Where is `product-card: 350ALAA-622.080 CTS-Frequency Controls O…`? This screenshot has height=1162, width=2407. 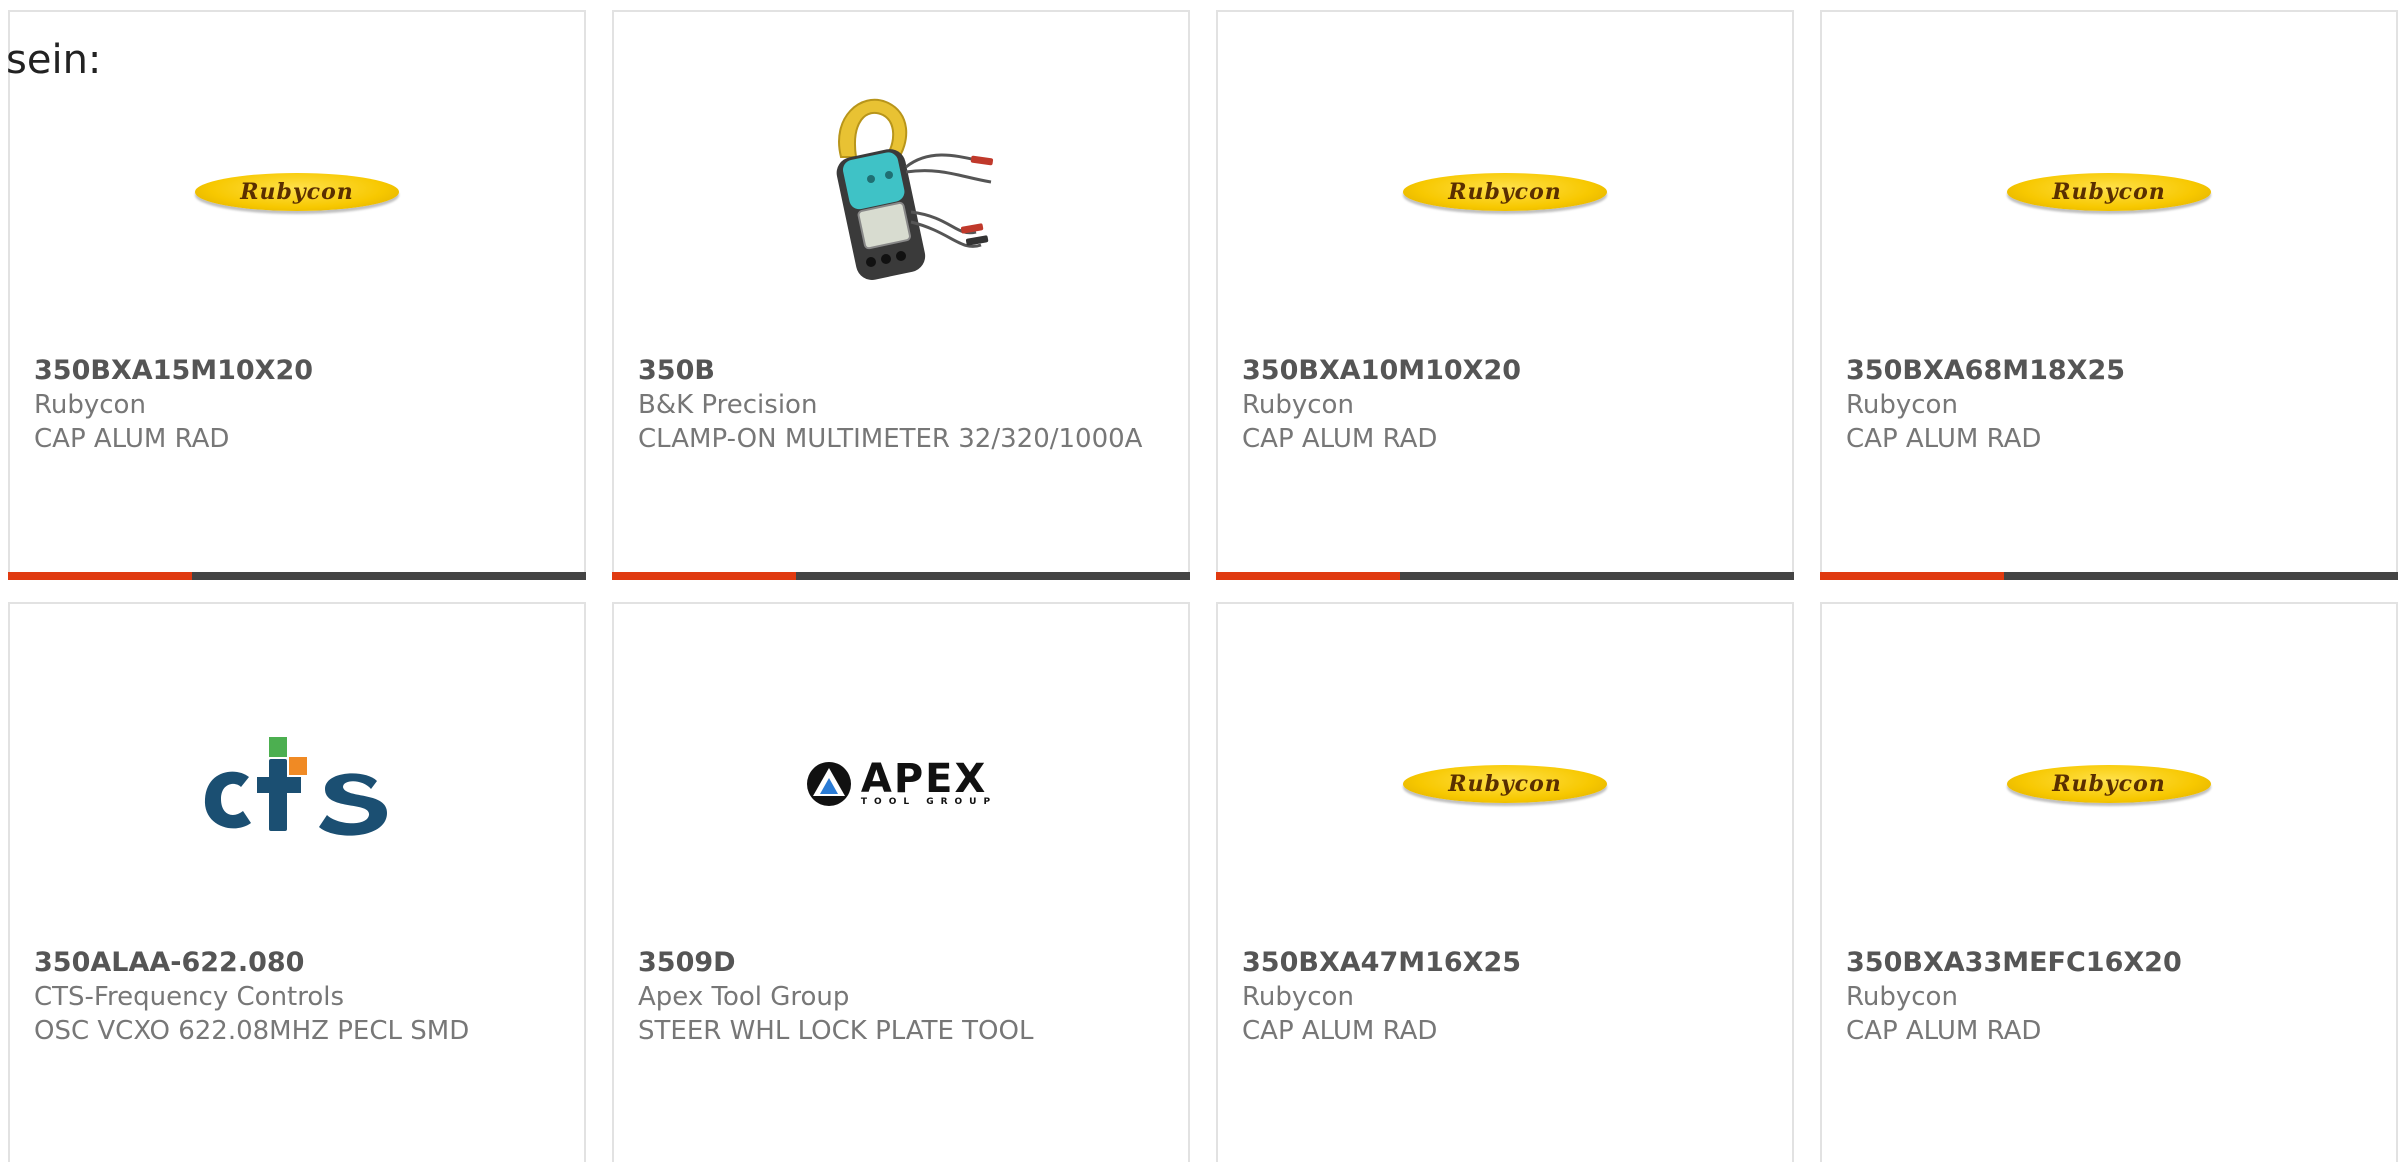 product-card: 350ALAA-622.080 CTS-Frequency Controls O… is located at coordinates (297, 882).